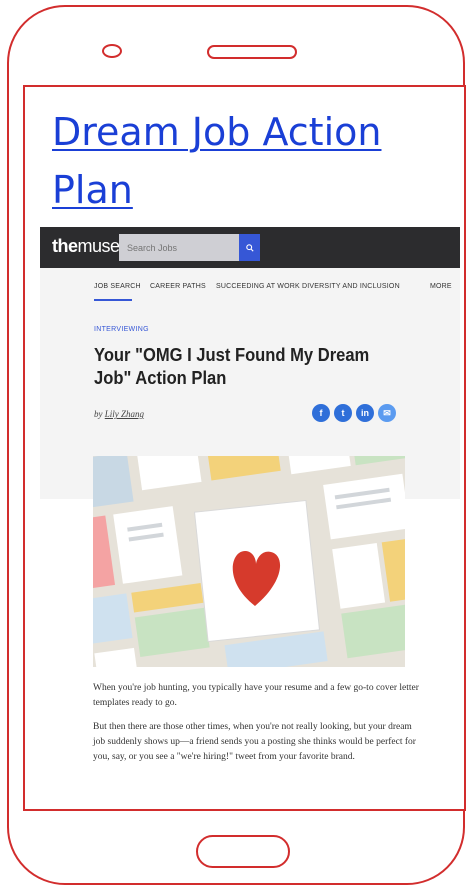  I want to click on home-button, so click(243, 851).